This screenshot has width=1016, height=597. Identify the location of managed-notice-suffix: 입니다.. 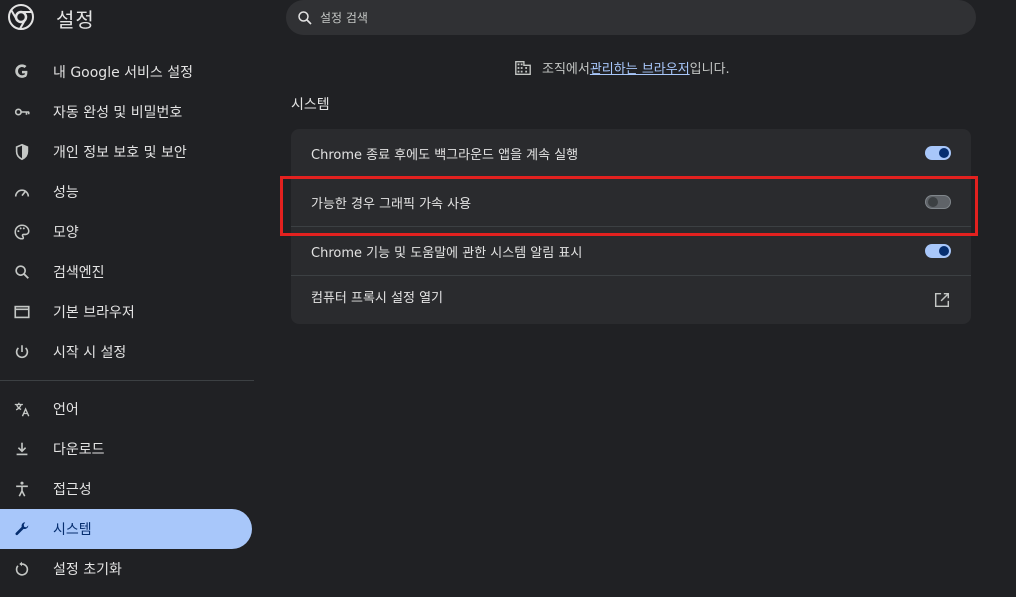
(709, 69).